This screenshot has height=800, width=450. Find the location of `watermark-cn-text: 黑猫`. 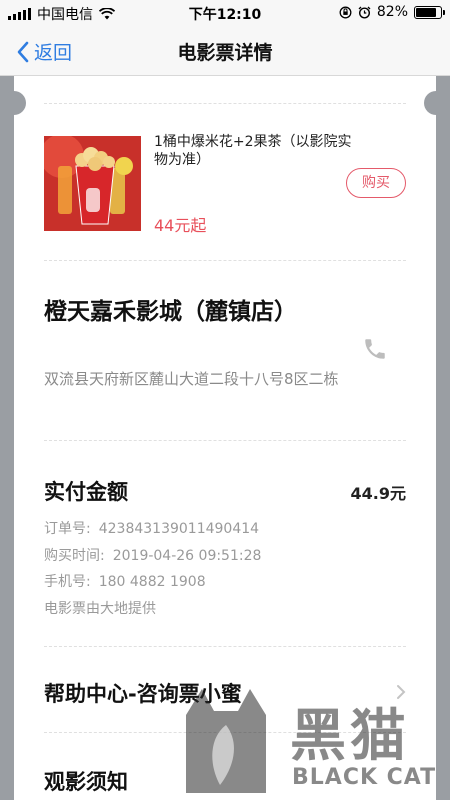

watermark-cn-text: 黑猫 is located at coordinates (350, 736).